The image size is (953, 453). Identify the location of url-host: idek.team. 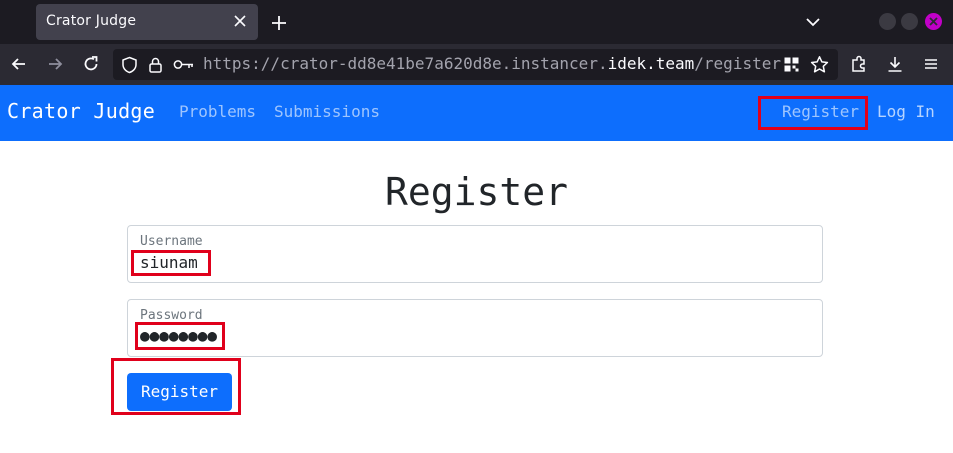
(651, 63).